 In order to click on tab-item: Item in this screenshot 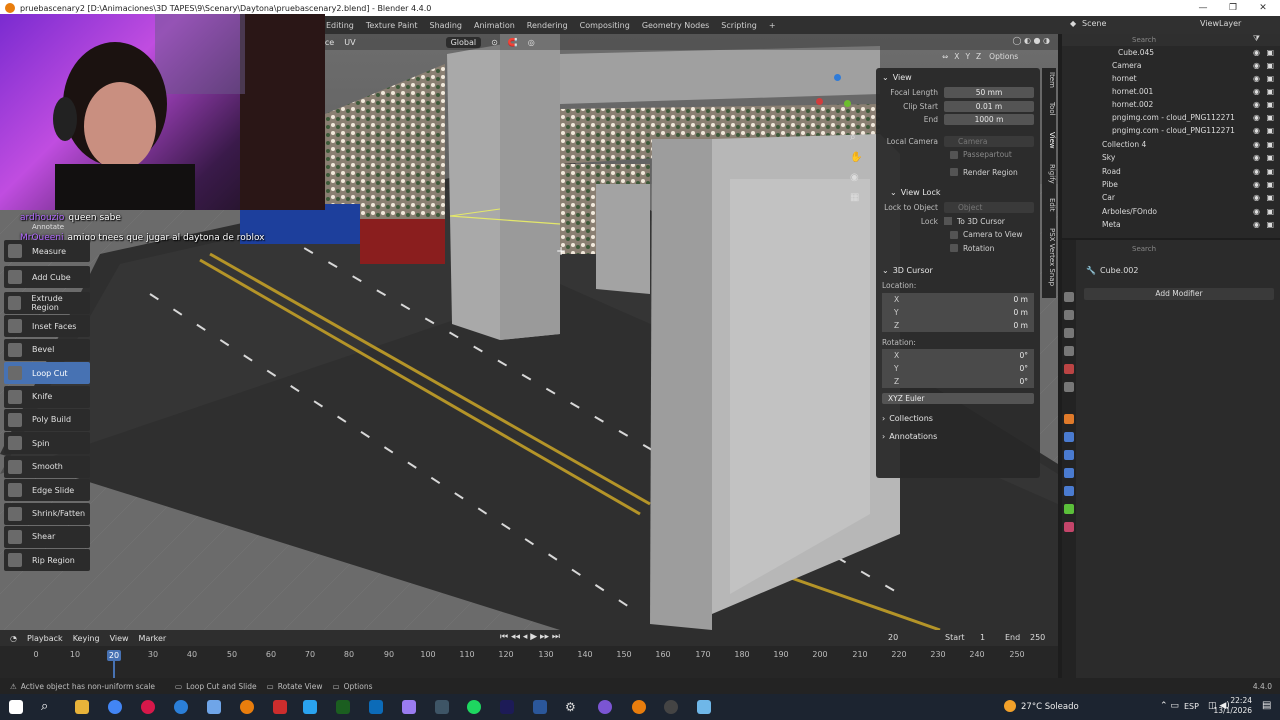, I will do `click(1049, 80)`.